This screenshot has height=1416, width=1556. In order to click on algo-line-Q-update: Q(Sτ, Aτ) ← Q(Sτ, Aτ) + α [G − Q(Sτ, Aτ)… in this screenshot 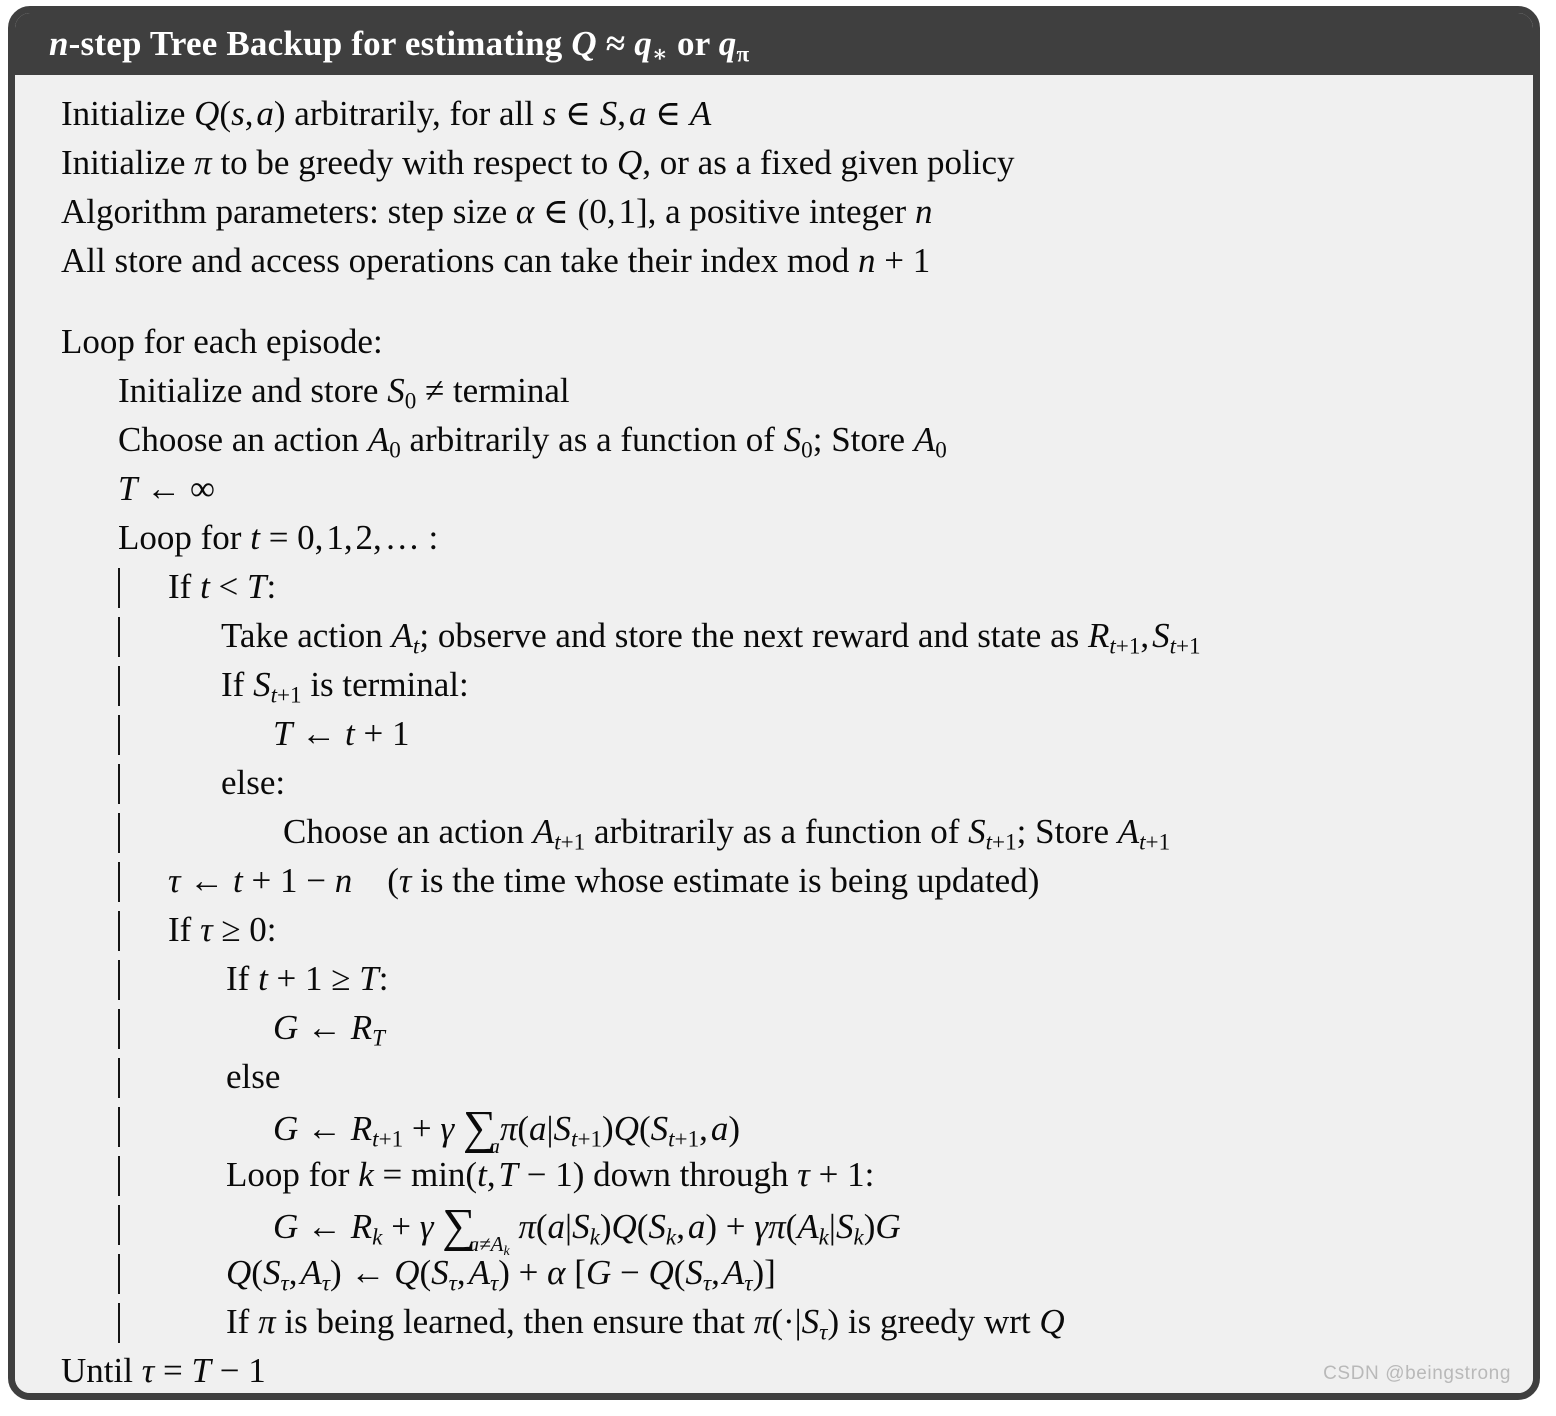, I will do `click(774, 1272)`.